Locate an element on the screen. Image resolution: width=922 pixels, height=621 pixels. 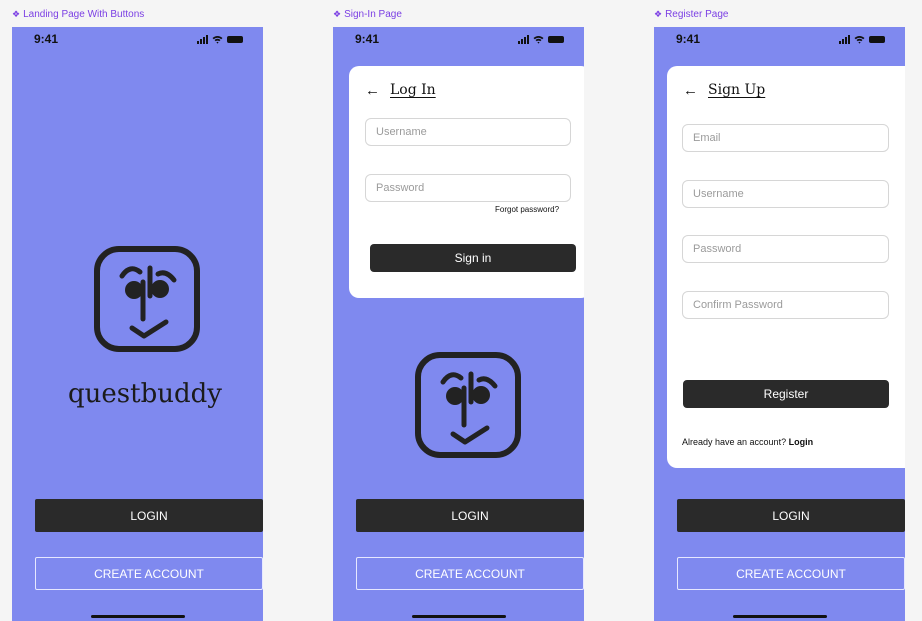
frame-label-text: Sign-In Page is located at coordinates (373, 14).